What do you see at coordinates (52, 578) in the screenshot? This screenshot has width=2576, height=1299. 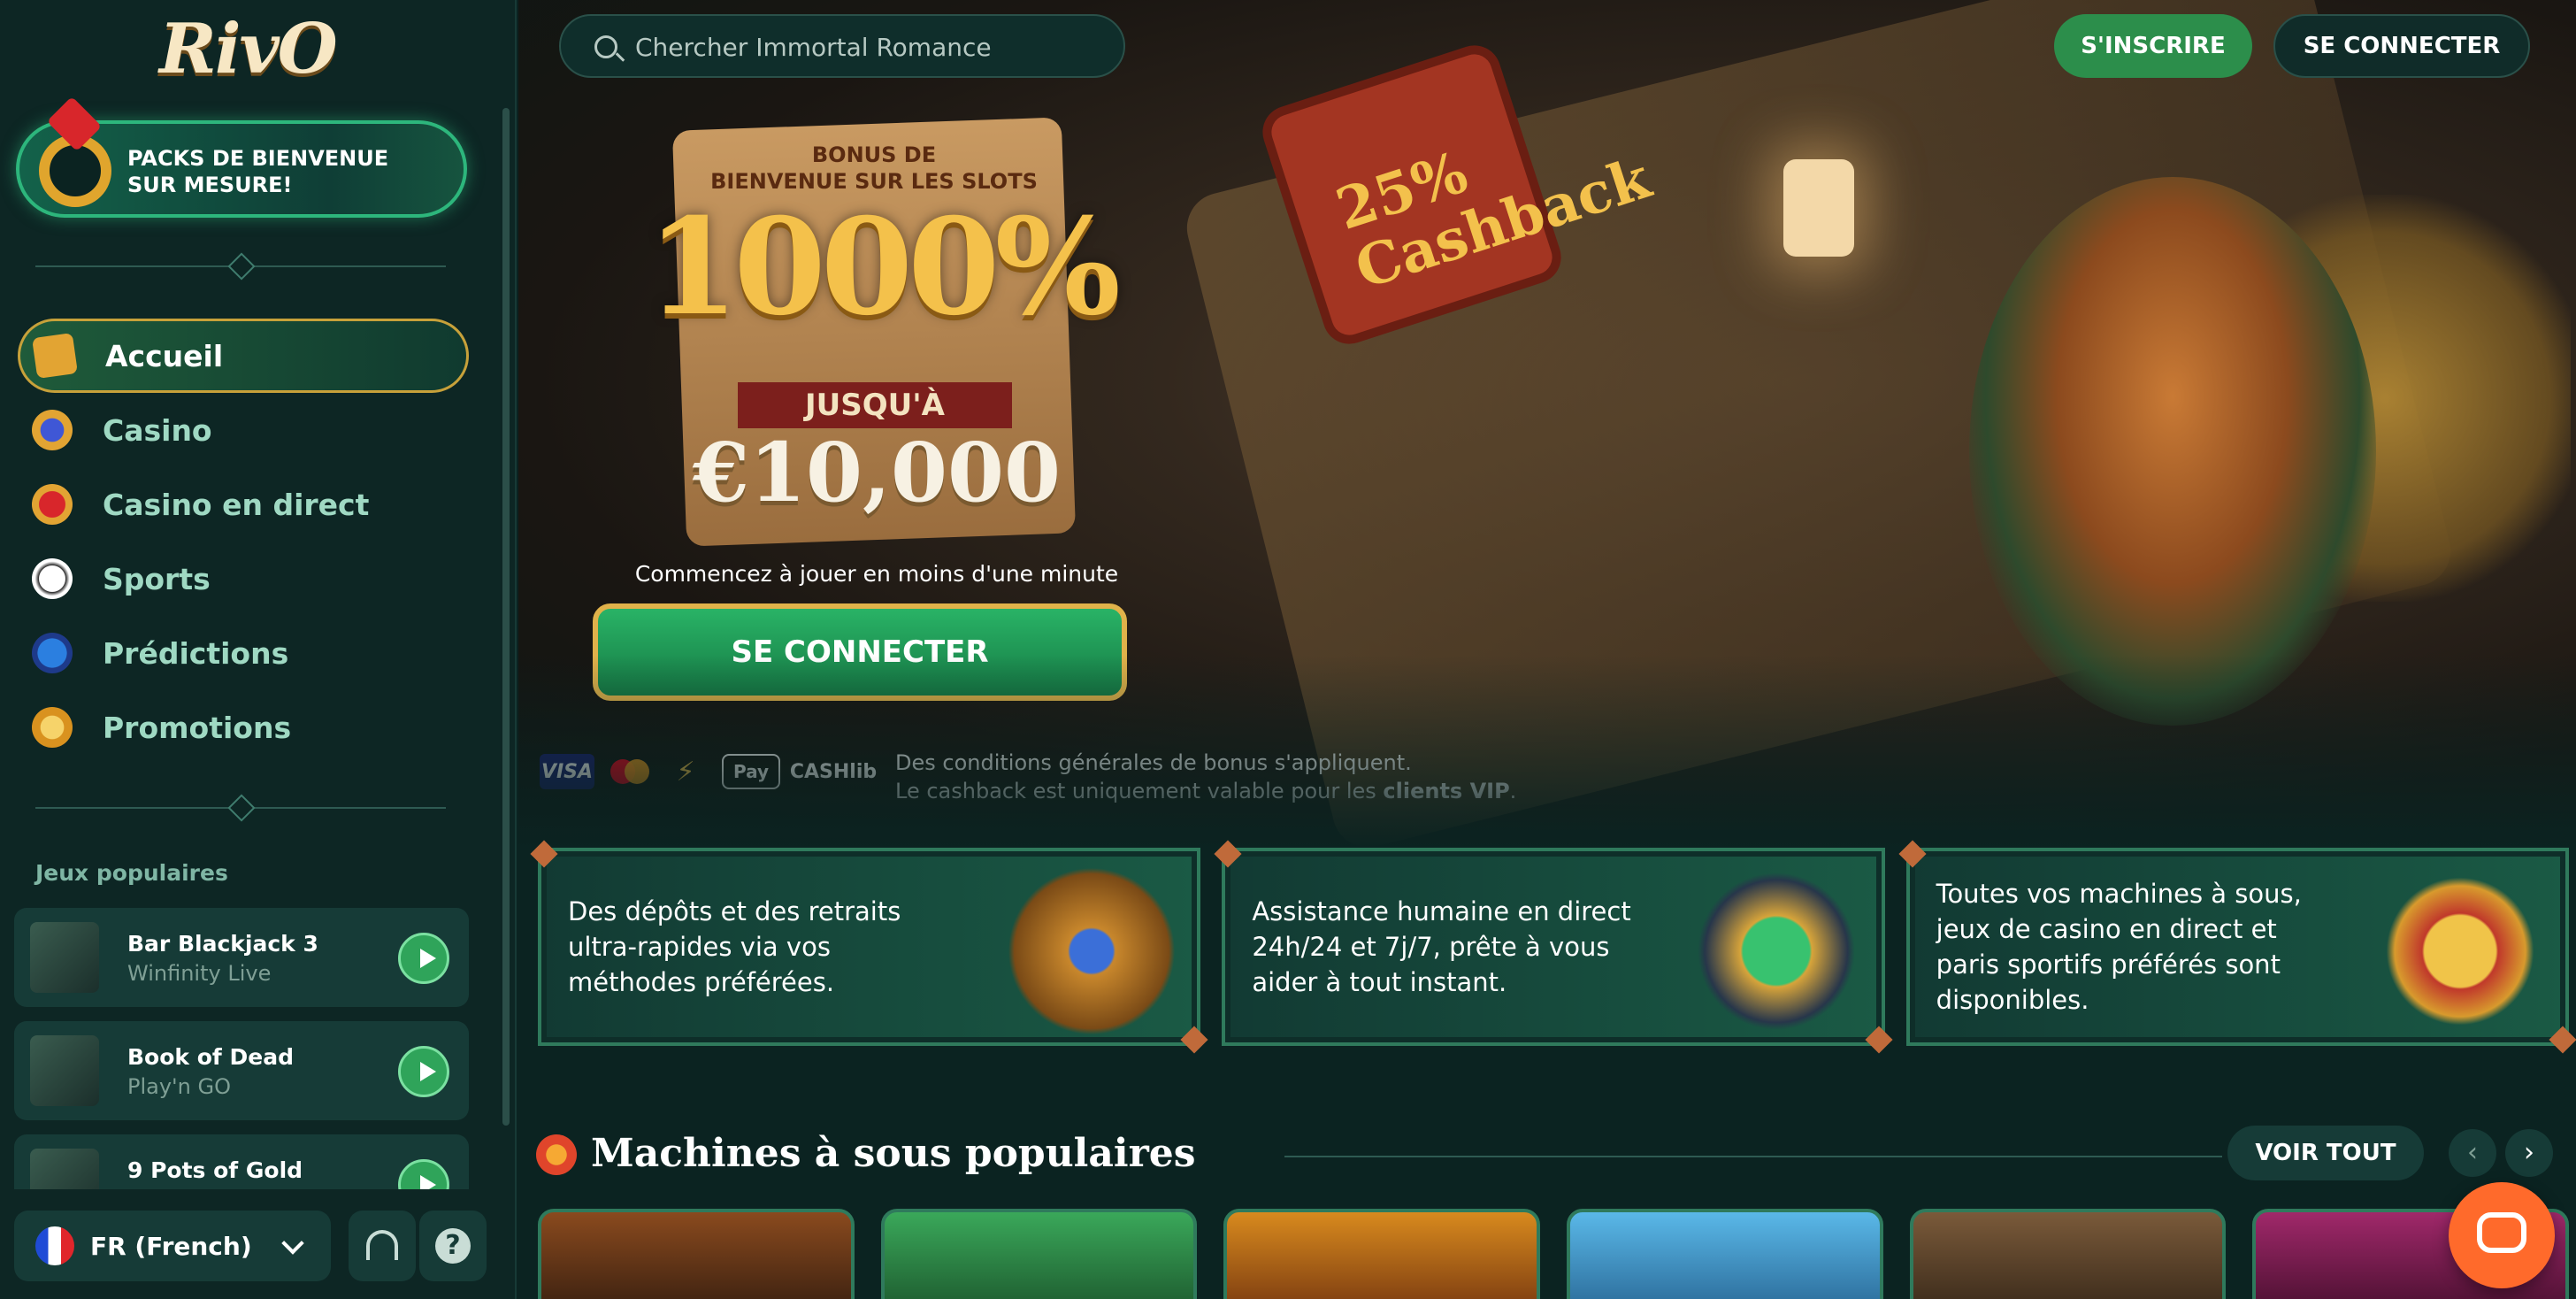 I see `soccer-ball-icon` at bounding box center [52, 578].